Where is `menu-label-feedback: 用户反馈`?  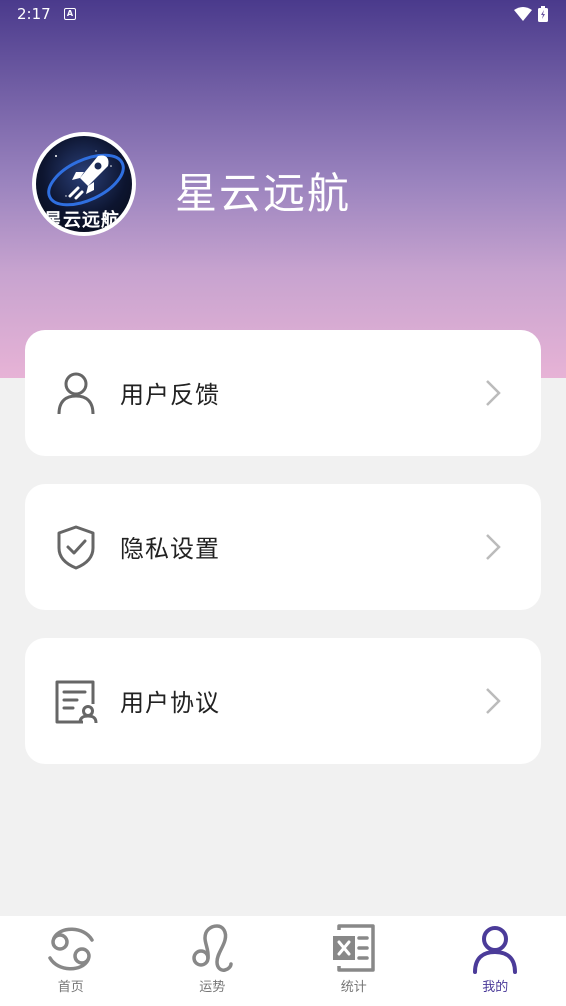
menu-label-feedback: 用户反馈 is located at coordinates (170, 395).